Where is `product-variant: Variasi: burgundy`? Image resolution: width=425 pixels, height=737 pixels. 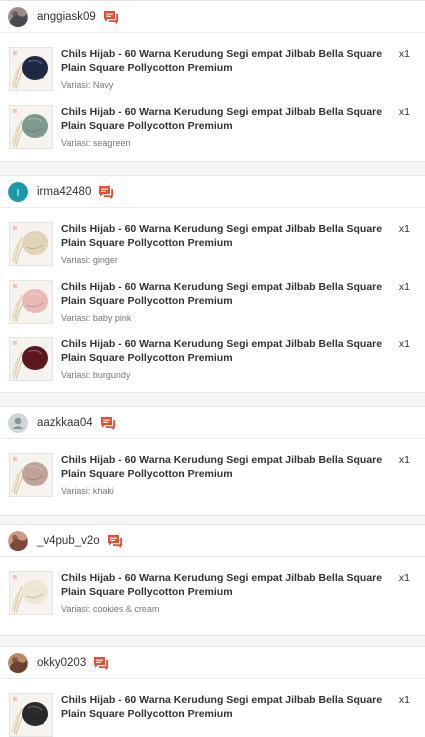 product-variant: Variasi: burgundy is located at coordinates (96, 375).